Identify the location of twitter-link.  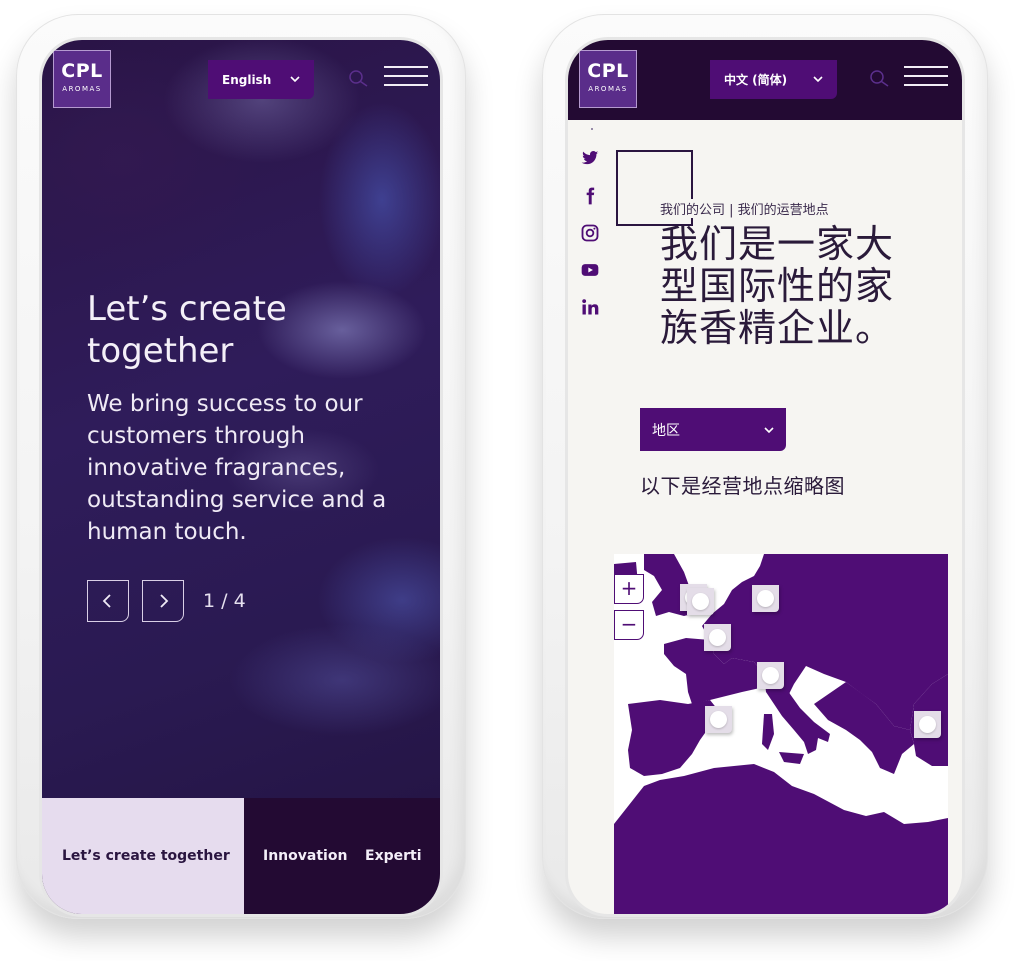
(590, 158).